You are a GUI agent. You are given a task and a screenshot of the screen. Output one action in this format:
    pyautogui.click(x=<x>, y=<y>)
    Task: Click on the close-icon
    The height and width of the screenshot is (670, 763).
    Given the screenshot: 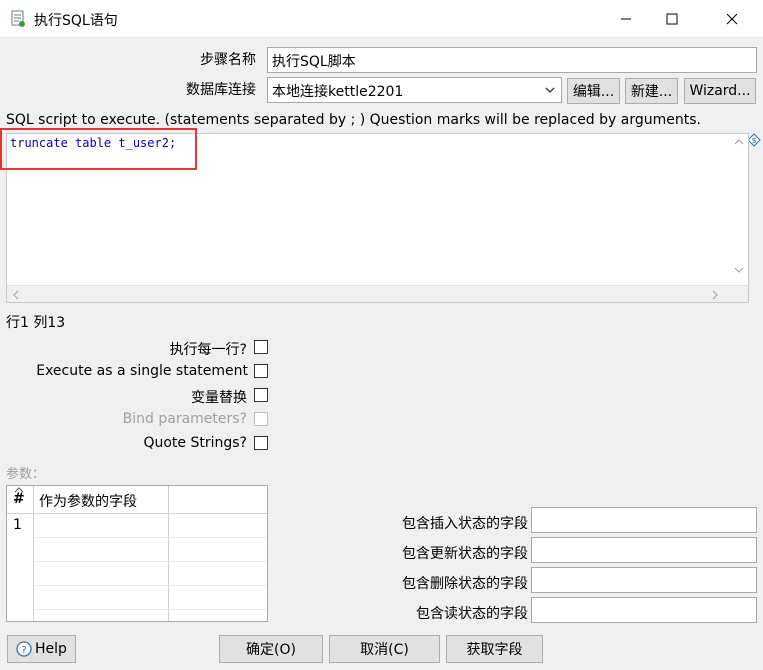 What is the action you would take?
    pyautogui.click(x=732, y=19)
    